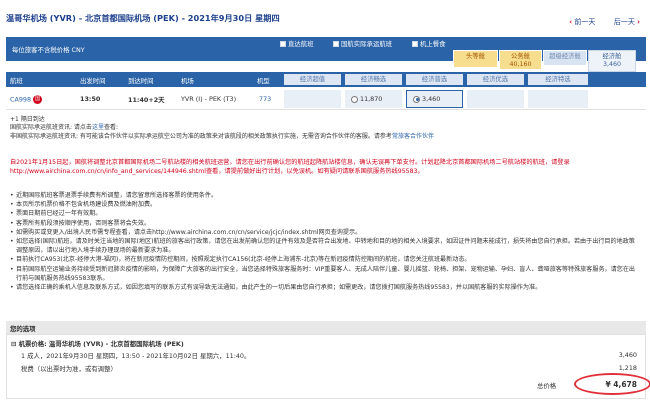  Describe the element at coordinates (612, 64) in the screenshot. I see `fare-class-price: 3,460` at that location.